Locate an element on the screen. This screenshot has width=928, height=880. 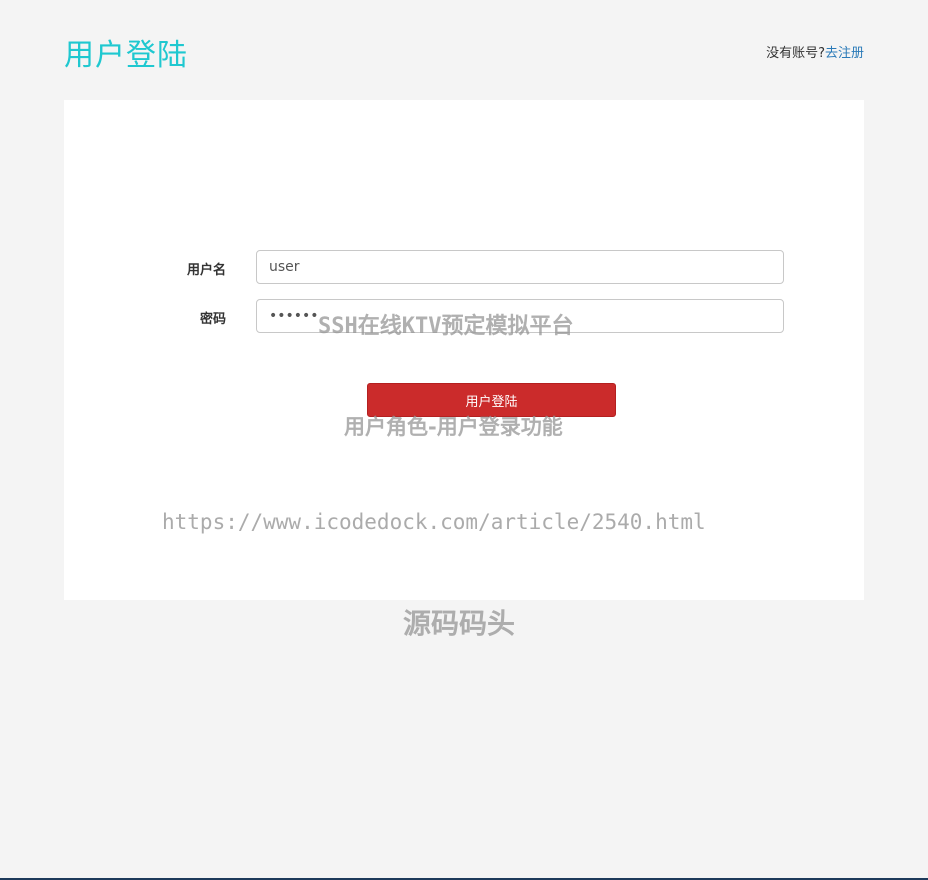
password-row: 密码 is located at coordinates (464, 316).